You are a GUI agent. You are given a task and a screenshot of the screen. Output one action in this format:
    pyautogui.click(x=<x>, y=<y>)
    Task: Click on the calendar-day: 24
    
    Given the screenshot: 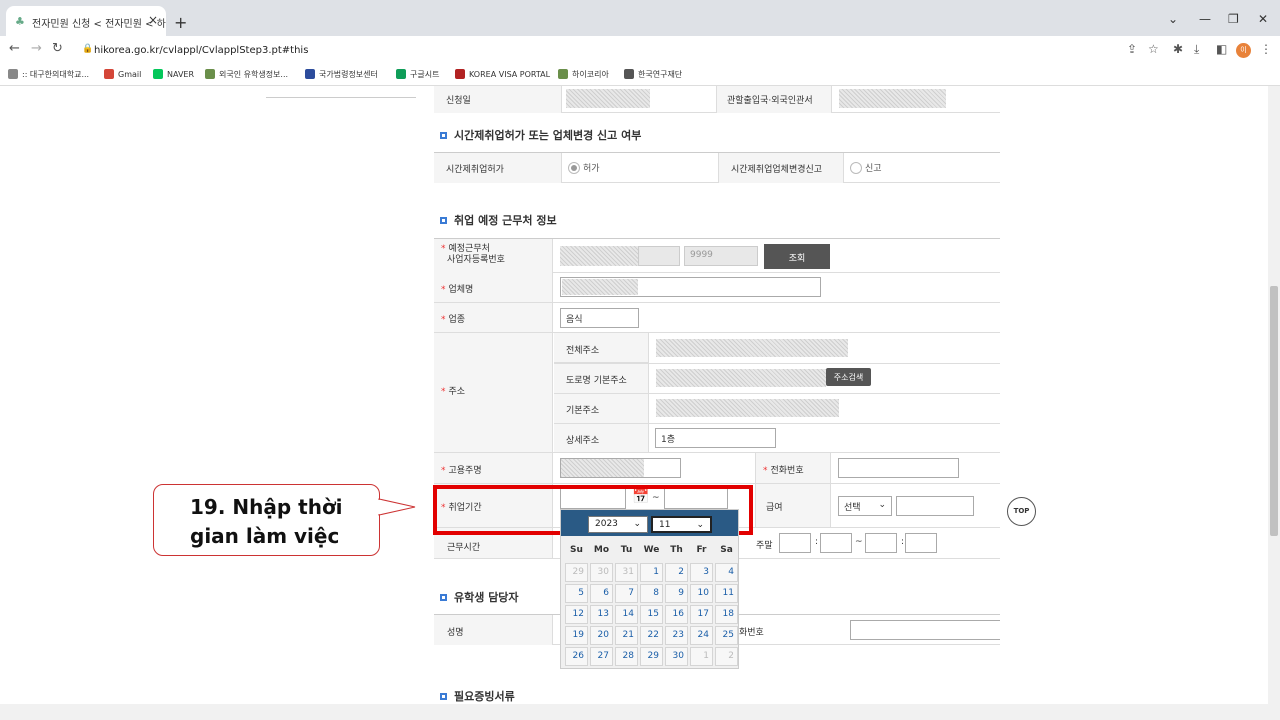 What is the action you would take?
    pyautogui.click(x=701, y=635)
    